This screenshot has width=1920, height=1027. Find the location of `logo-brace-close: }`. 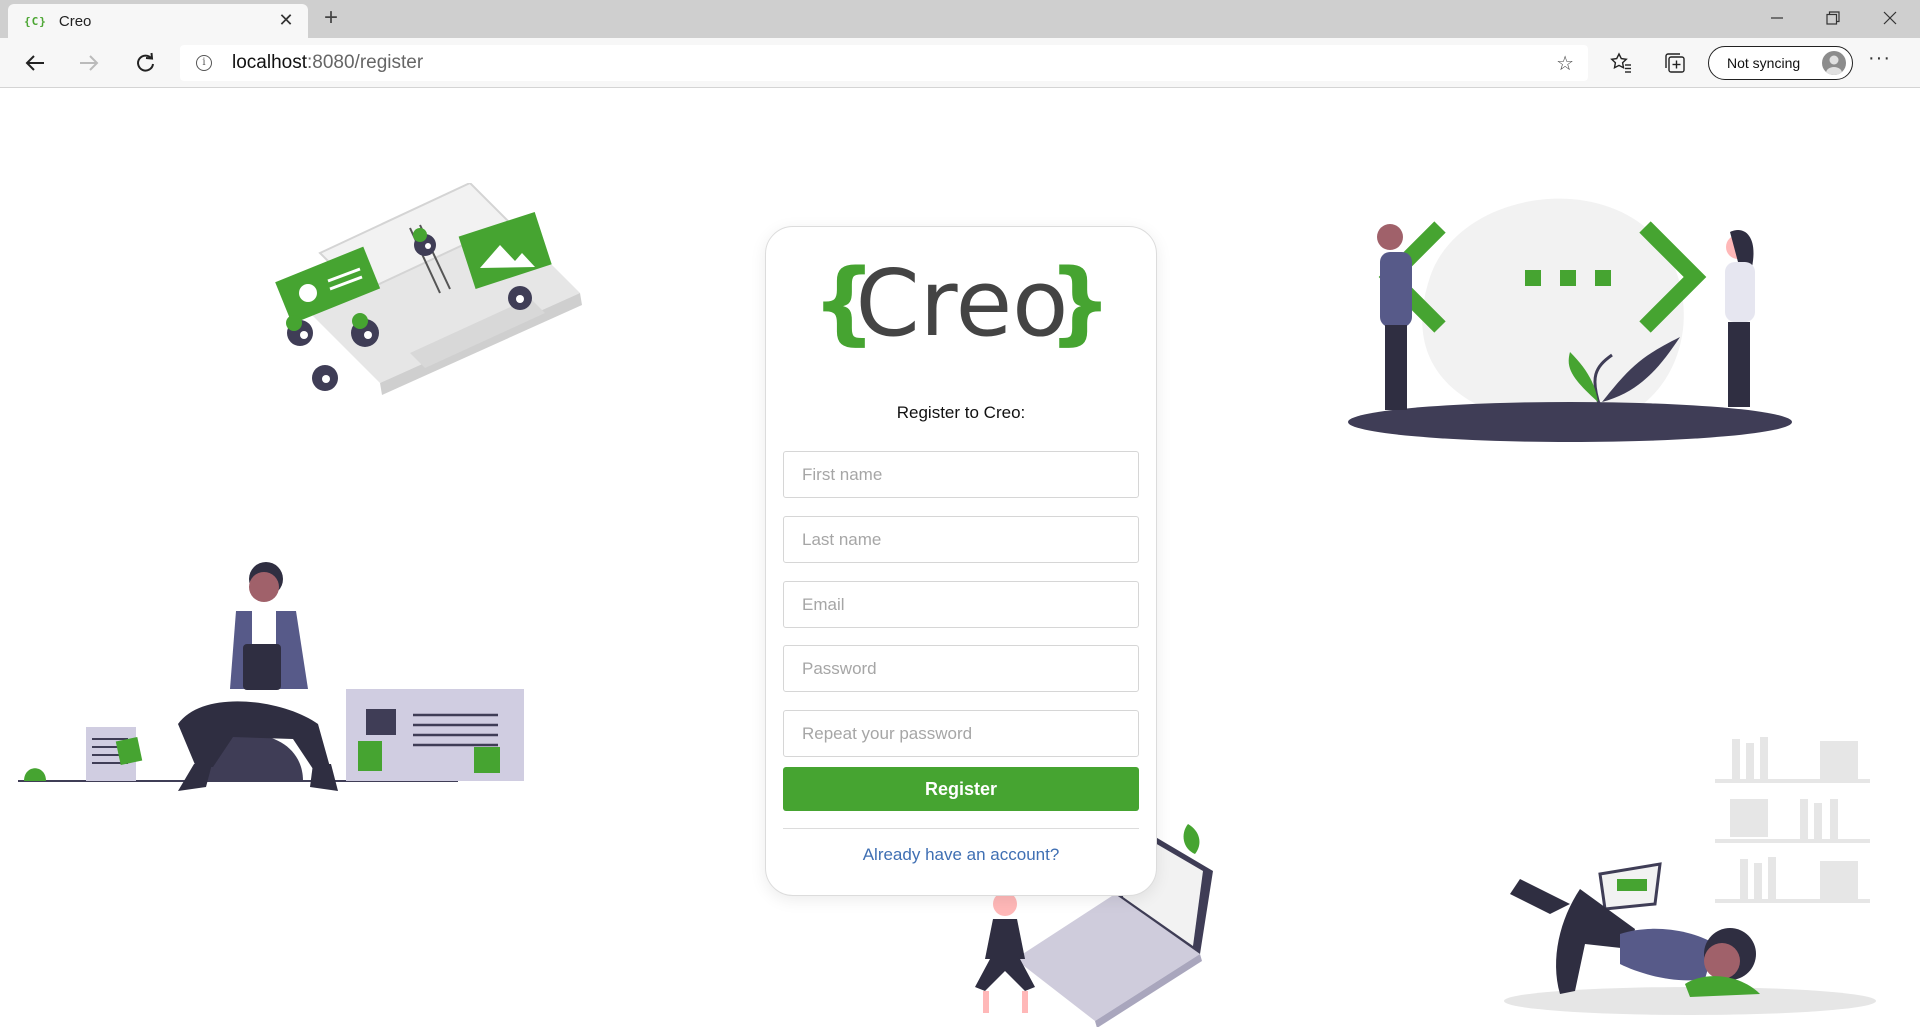

logo-brace-close: } is located at coordinates (1080, 303).